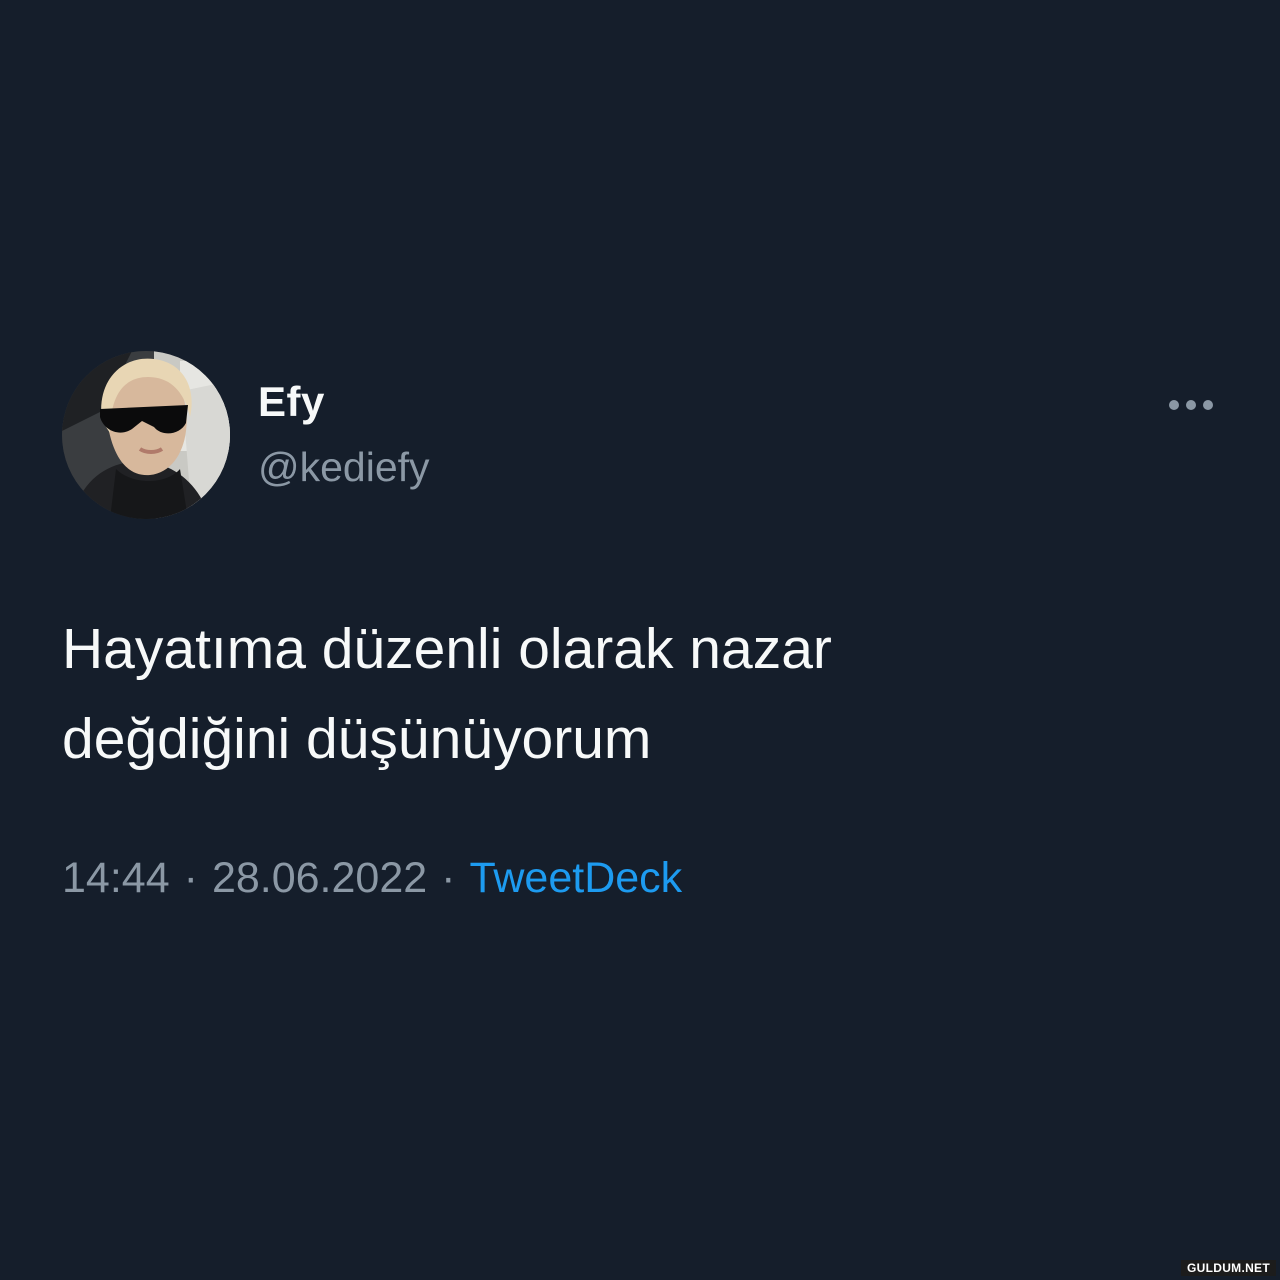  What do you see at coordinates (344, 467) in the screenshot?
I see `author-handle: @kediefy` at bounding box center [344, 467].